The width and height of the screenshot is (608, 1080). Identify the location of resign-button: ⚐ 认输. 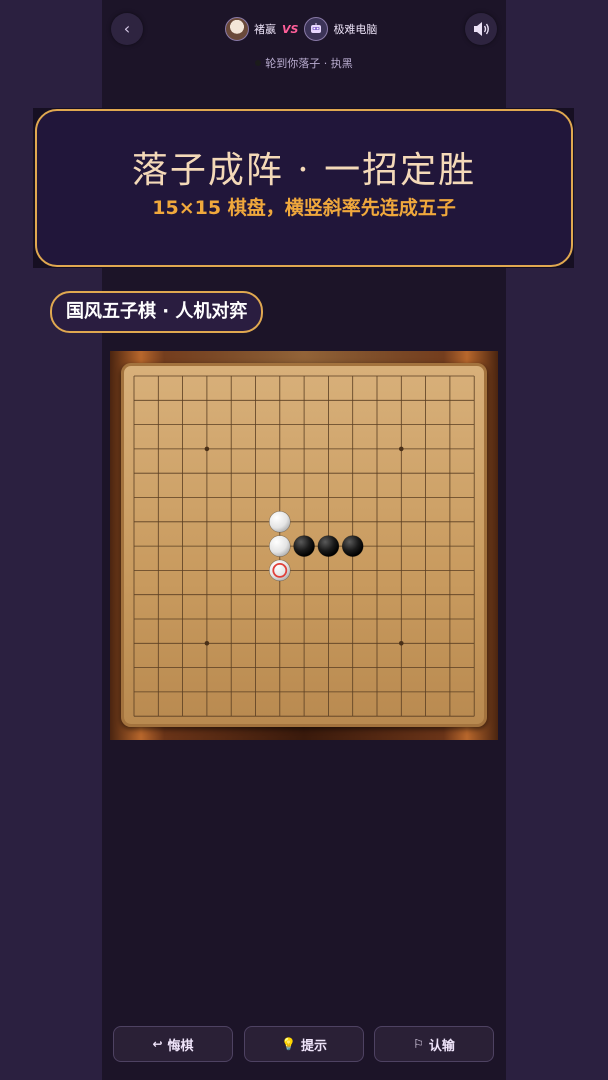
(434, 1044).